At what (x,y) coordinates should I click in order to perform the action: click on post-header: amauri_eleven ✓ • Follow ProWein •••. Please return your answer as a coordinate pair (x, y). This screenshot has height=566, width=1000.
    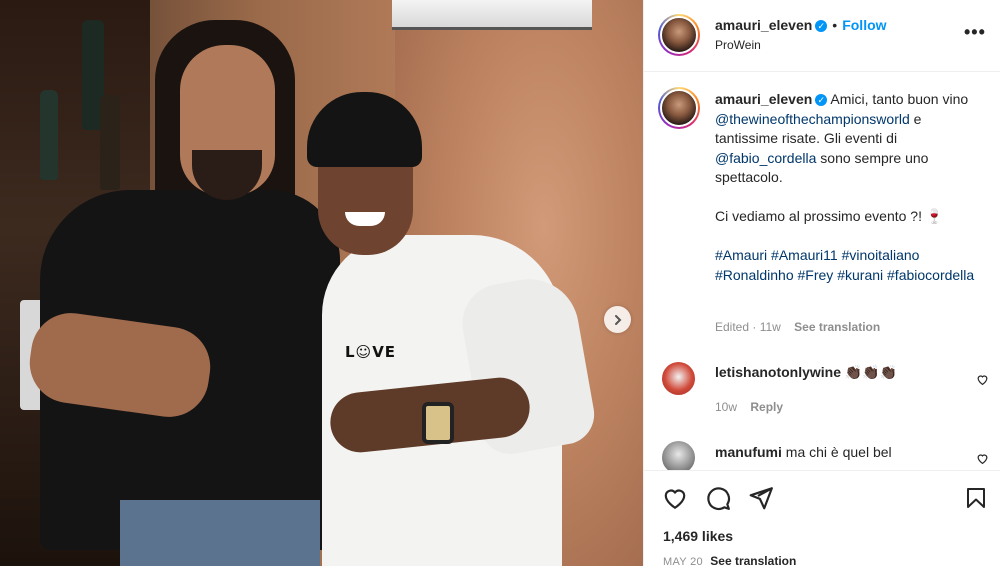
    Looking at the image, I should click on (822, 36).